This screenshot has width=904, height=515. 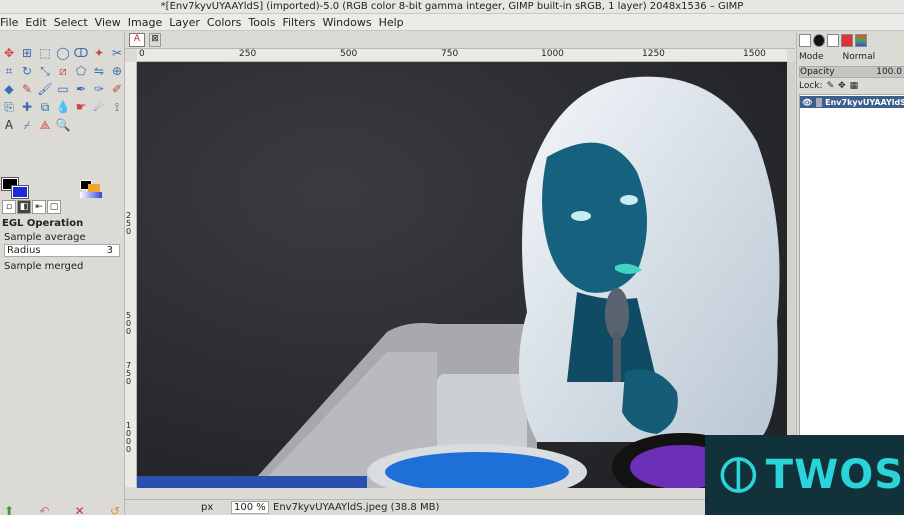 What do you see at coordinates (805, 40) in the screenshot?
I see `brushes-tab-icon` at bounding box center [805, 40].